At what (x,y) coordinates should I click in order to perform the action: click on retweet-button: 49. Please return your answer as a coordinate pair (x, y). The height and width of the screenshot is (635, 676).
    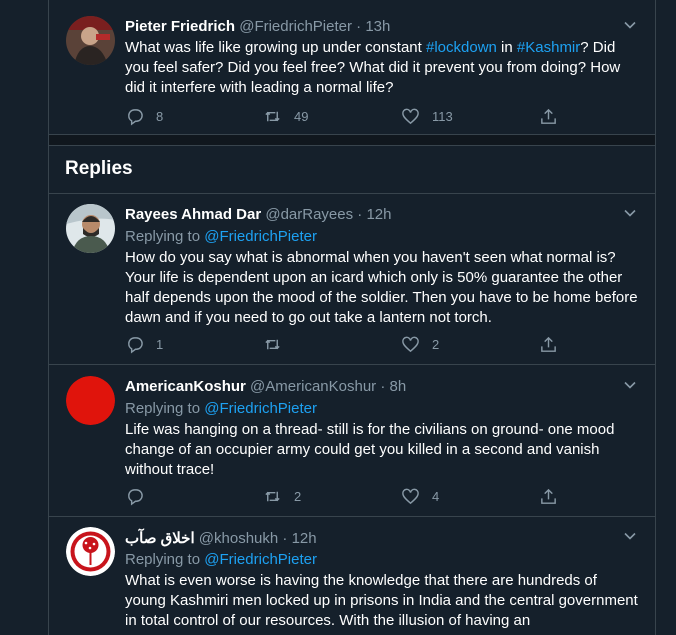
    Looking at the image, I should click on (285, 116).